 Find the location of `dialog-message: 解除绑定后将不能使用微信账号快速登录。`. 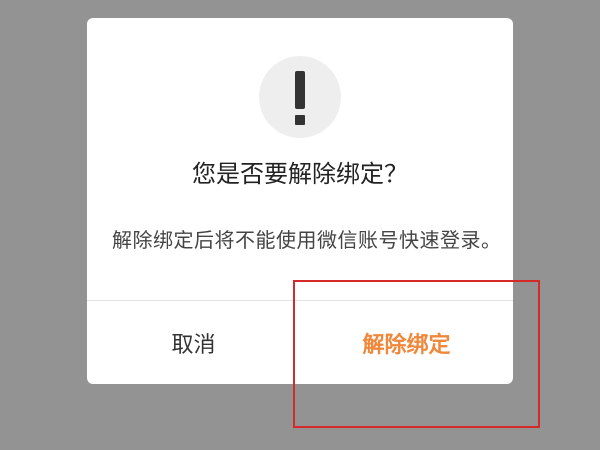

dialog-message: 解除绑定后将不能使用微信账号快速登录。 is located at coordinates (307, 240).